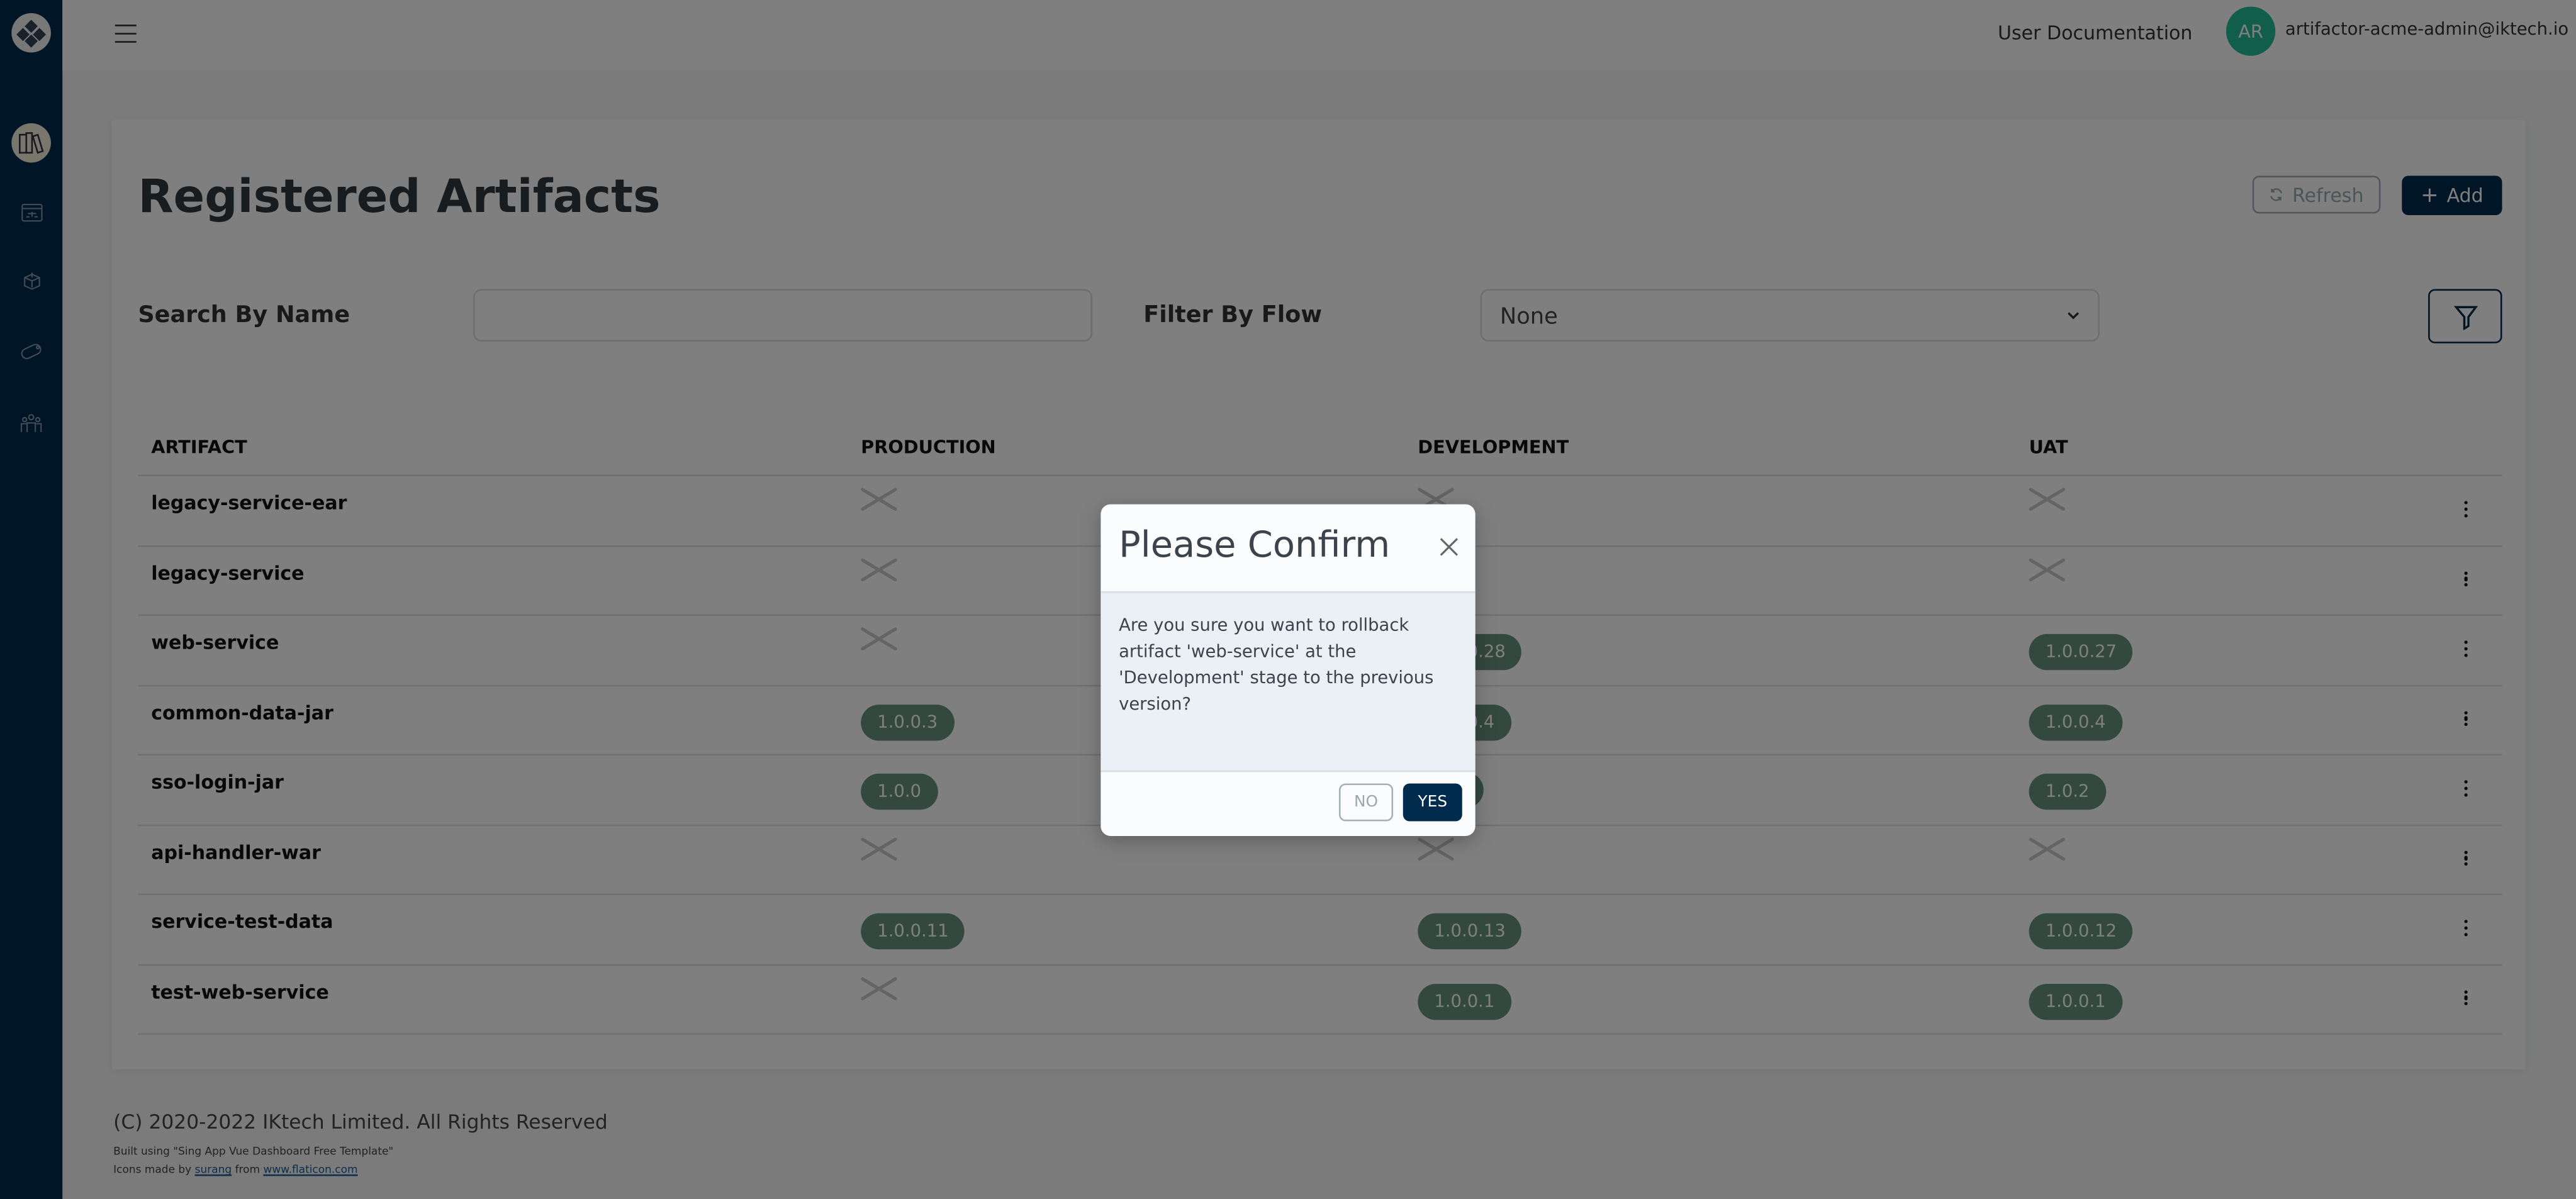  I want to click on no-button: NO, so click(1366, 802).